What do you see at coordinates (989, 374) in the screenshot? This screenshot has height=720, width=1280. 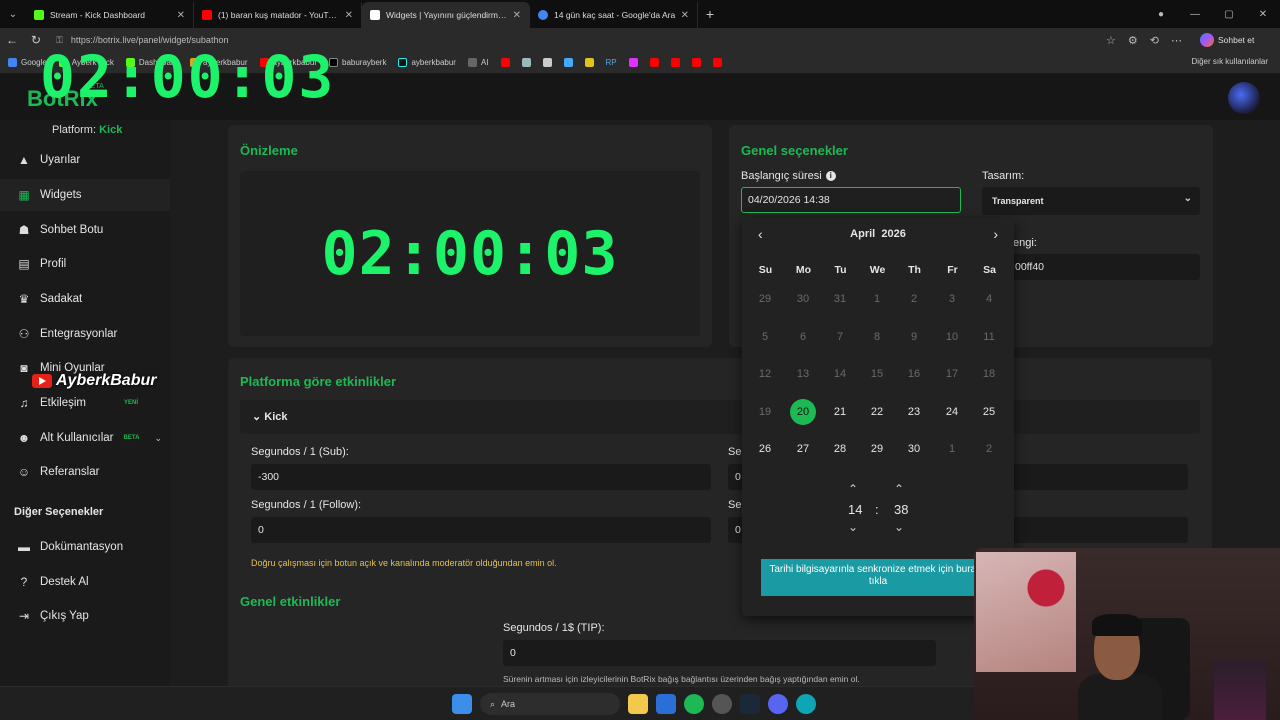 I see `calendar-day: 18` at bounding box center [989, 374].